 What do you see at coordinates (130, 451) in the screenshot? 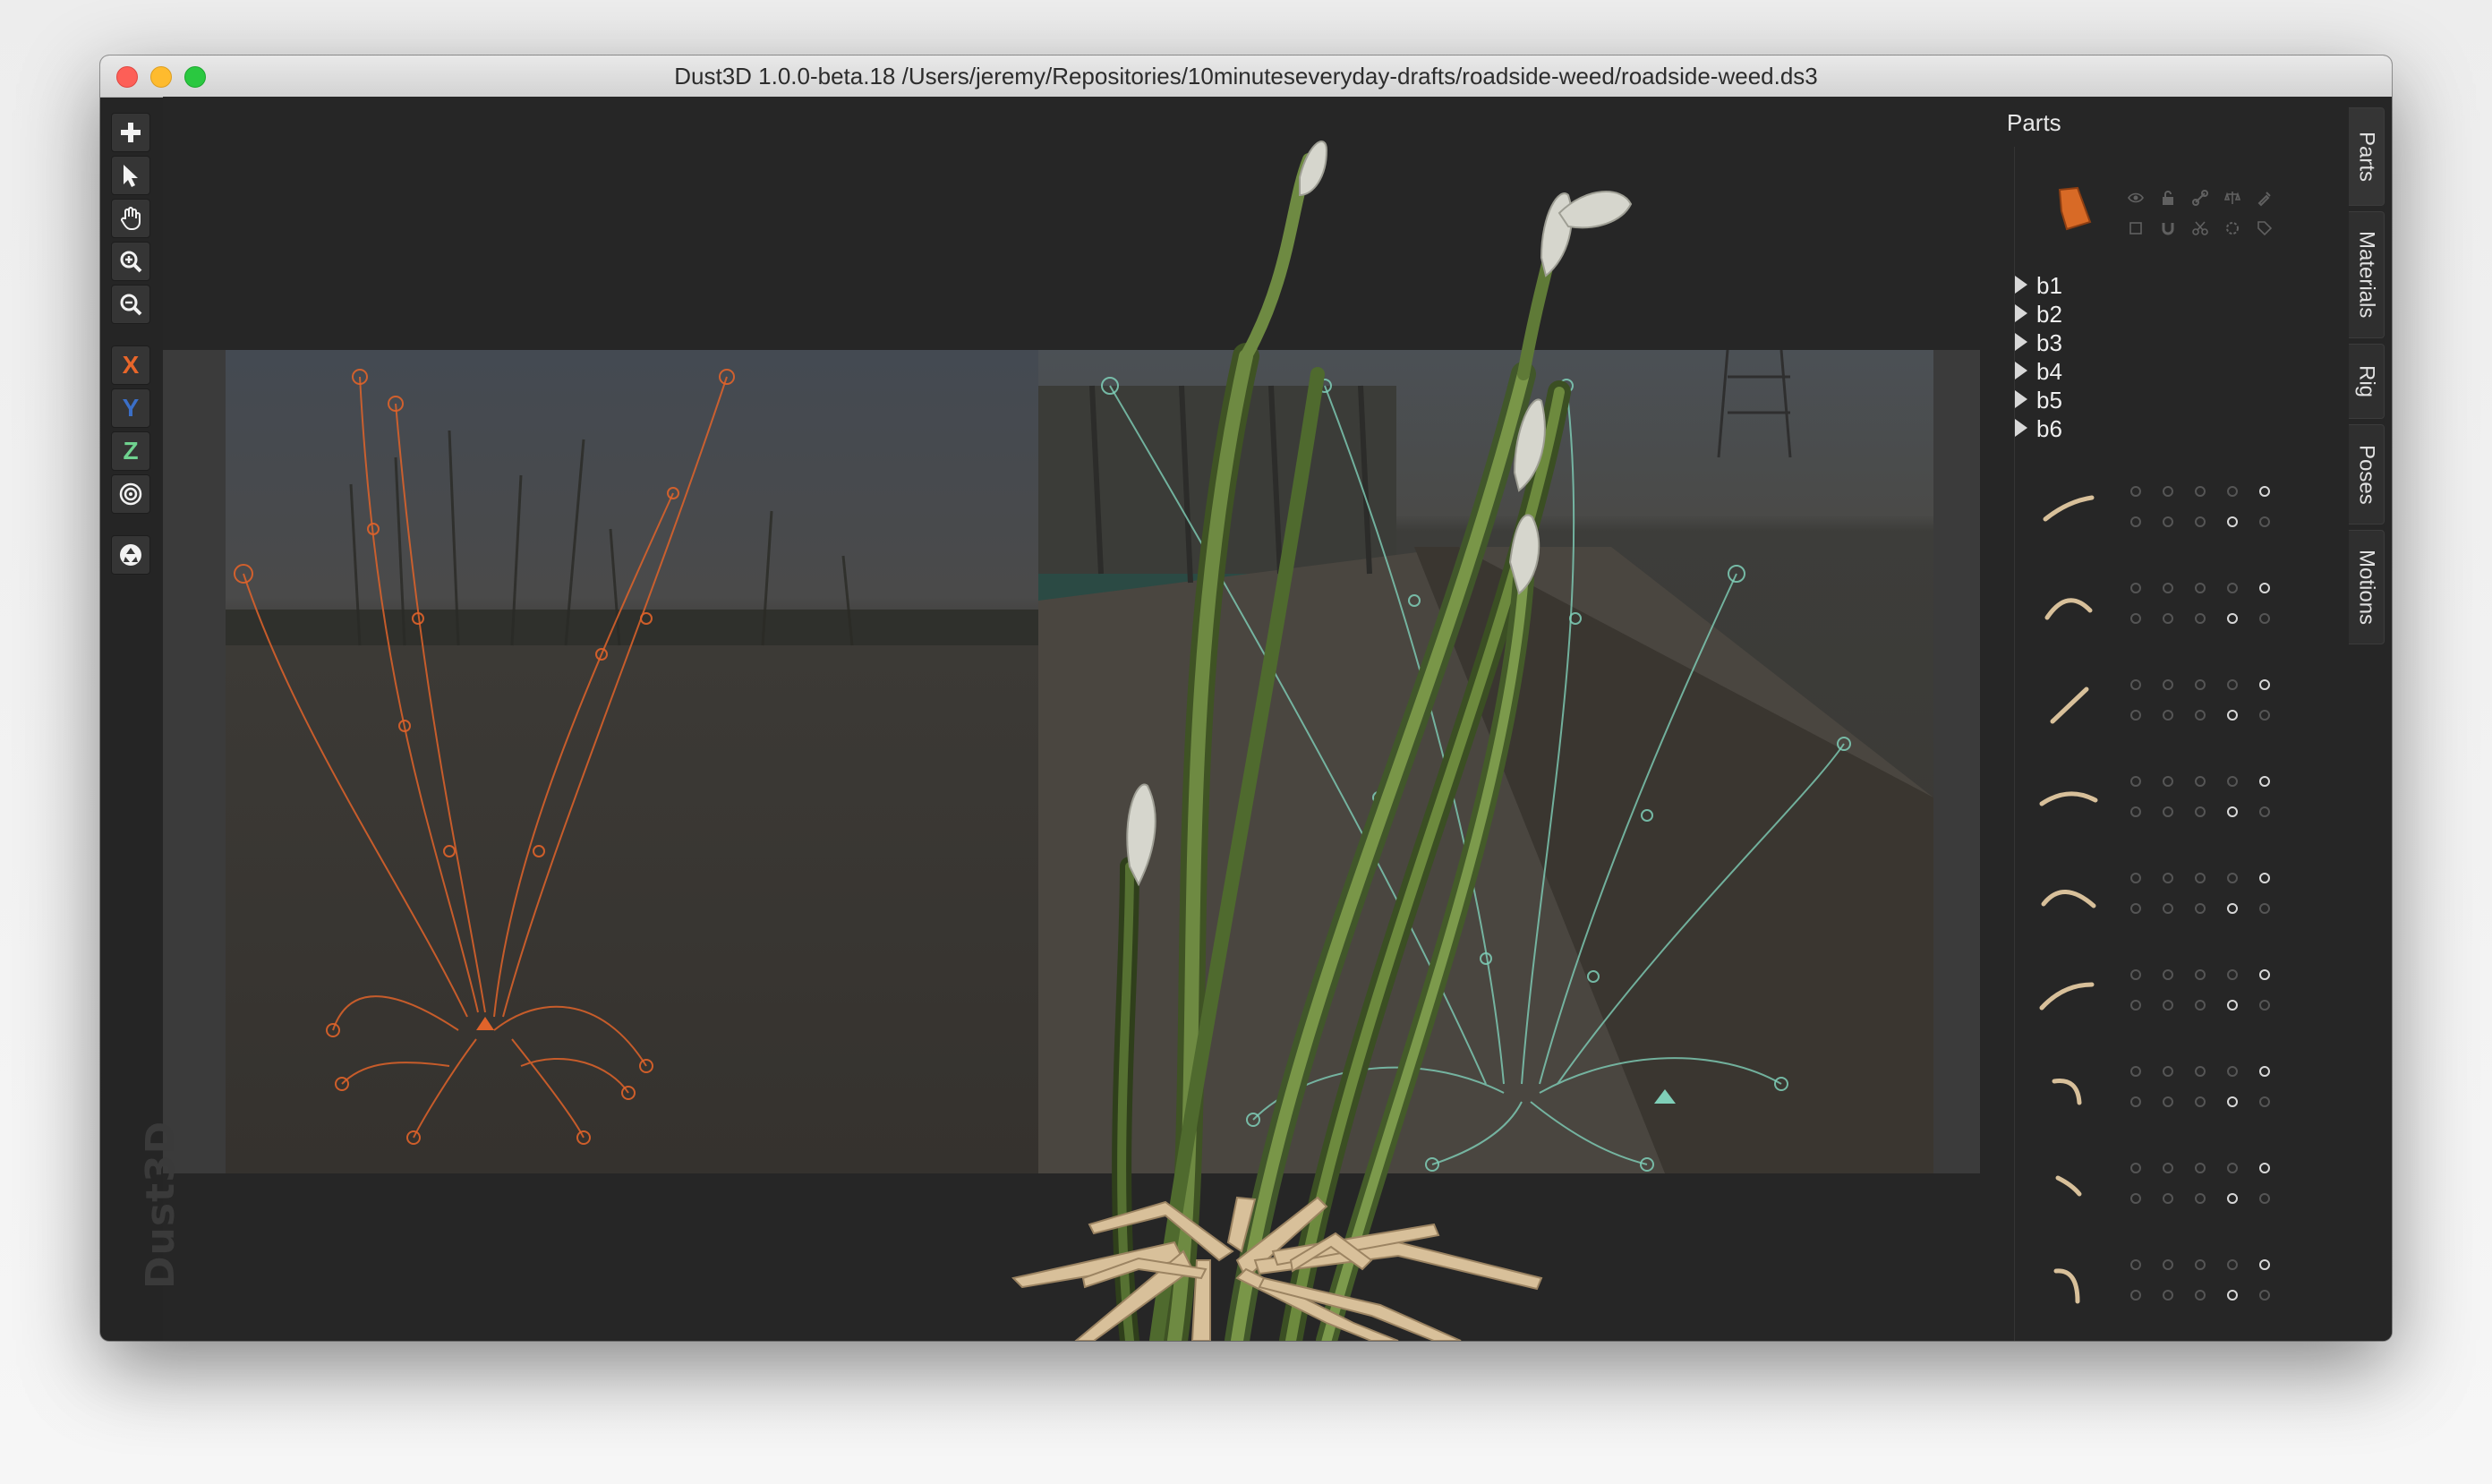
I see `z-axis-toggle: Z` at bounding box center [130, 451].